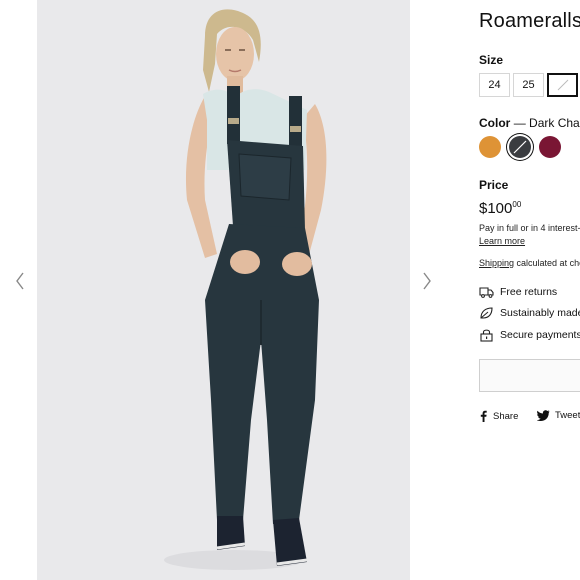 The width and height of the screenshot is (580, 580). Describe the element at coordinates (548, 263) in the screenshot. I see `shipping-text: calculated at checkout` at that location.